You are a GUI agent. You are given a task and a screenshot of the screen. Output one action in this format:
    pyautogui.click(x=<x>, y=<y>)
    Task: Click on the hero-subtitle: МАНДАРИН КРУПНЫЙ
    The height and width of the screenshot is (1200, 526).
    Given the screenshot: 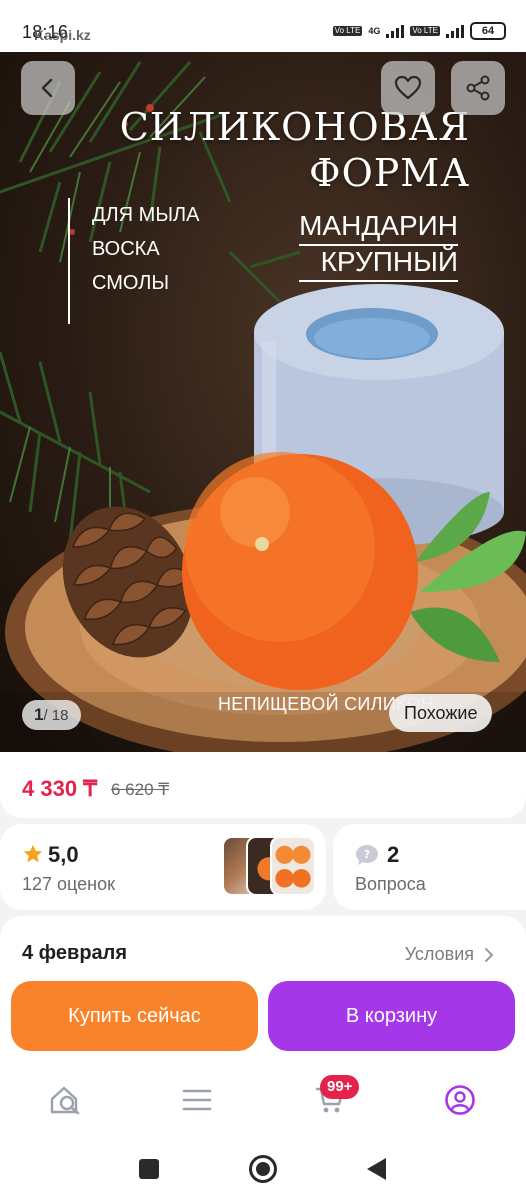 What is the action you would take?
    pyautogui.click(x=378, y=246)
    